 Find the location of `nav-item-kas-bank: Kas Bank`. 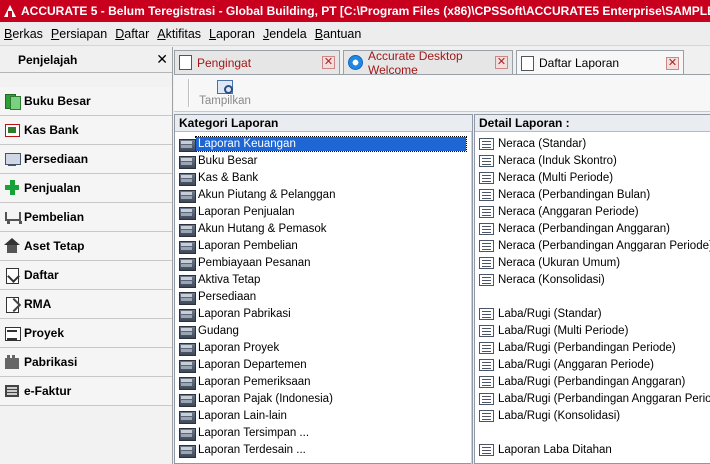

nav-item-kas-bank: Kas Bank is located at coordinates (86, 130).